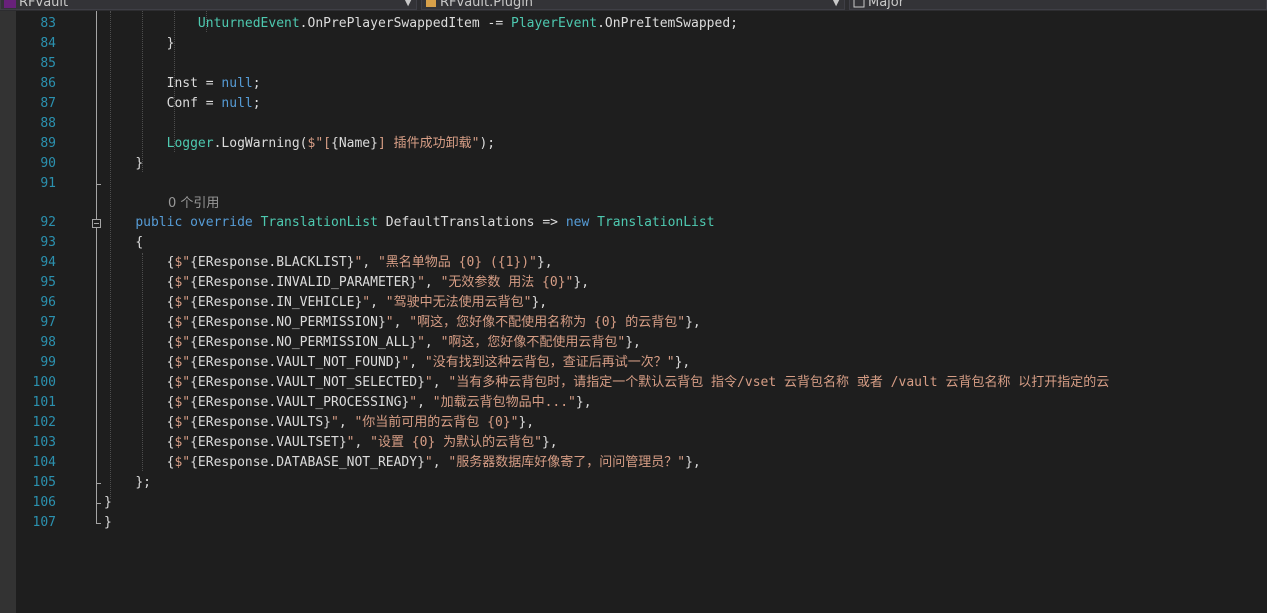  I want to click on code-token: "无效参数 用法 {0}", so click(507, 282).